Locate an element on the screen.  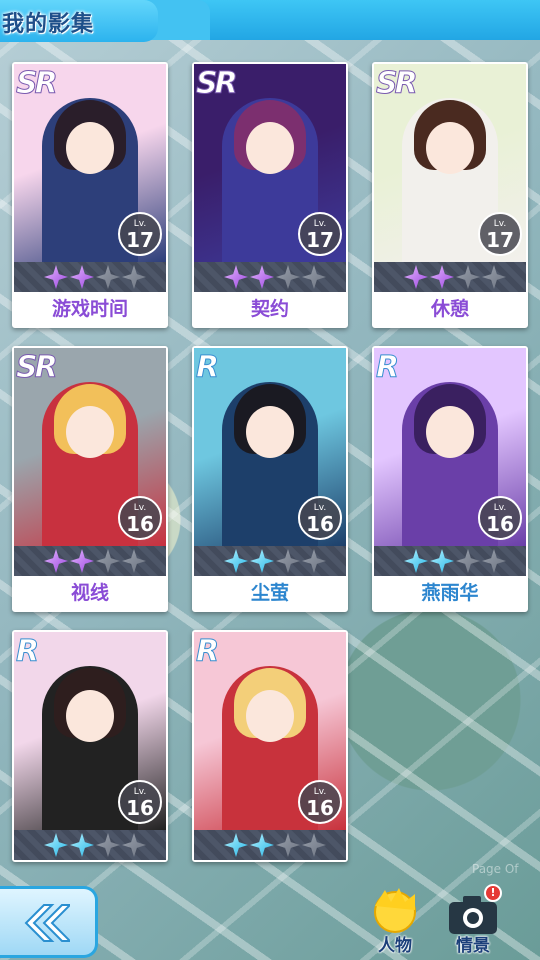
nav-scenes-label: 情景 is located at coordinates (473, 946).